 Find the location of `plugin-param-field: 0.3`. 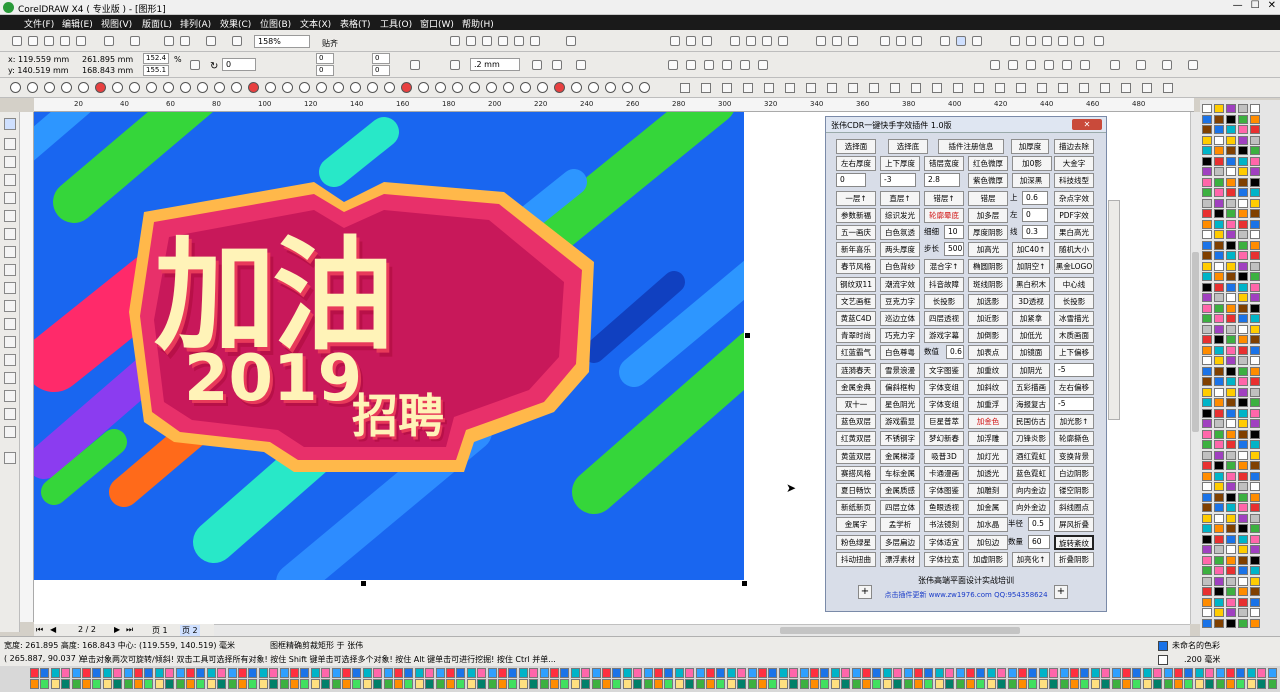

plugin-param-field: 0.3 is located at coordinates (1035, 232).